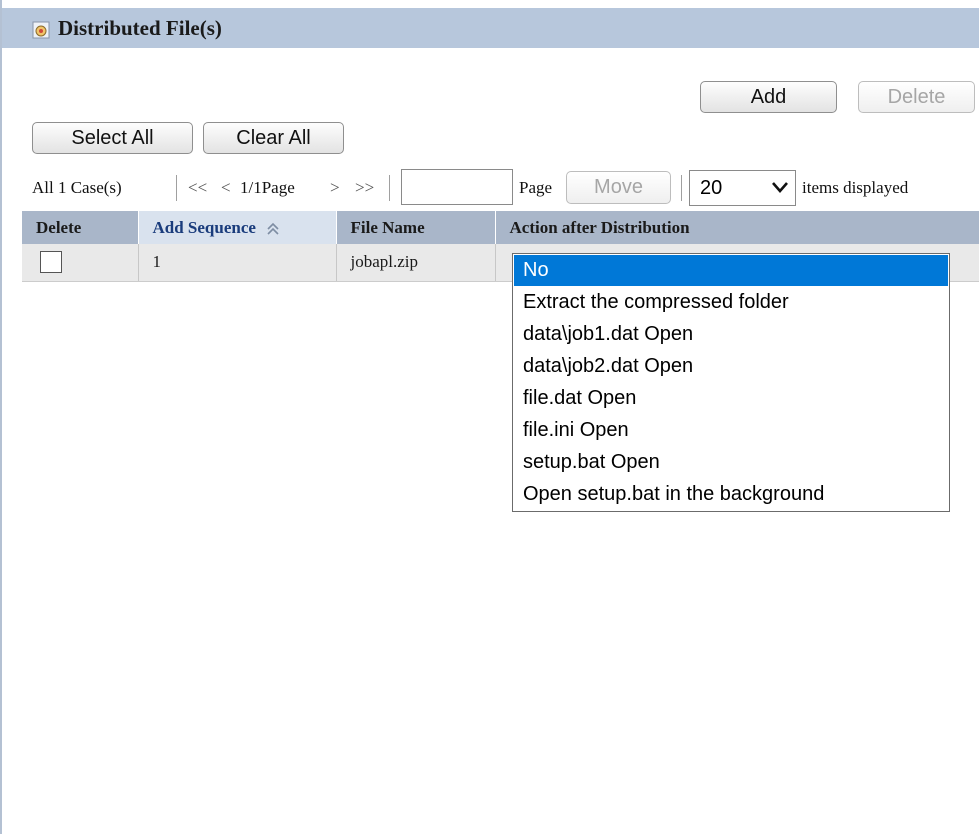 The image size is (979, 834). What do you see at coordinates (267, 187) in the screenshot?
I see `current-page: 1/1Page` at bounding box center [267, 187].